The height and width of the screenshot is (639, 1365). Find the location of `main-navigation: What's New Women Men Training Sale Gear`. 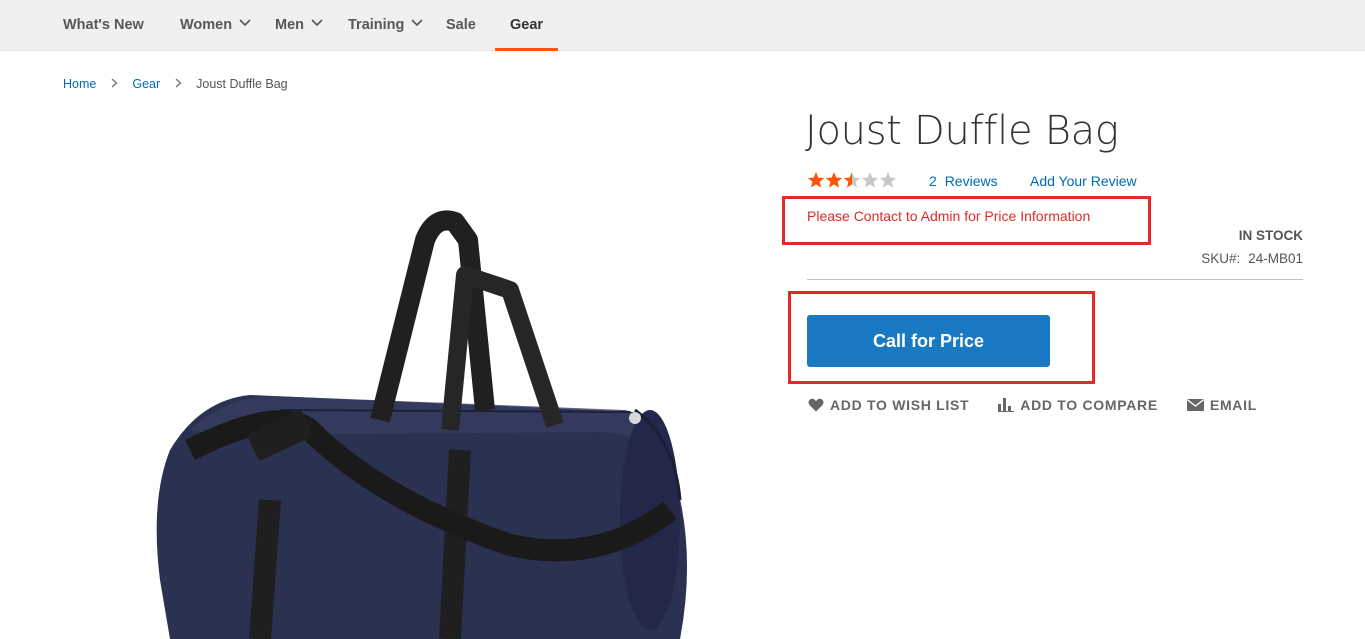

main-navigation: What's New Women Men Training Sale Gear is located at coordinates (682, 25).